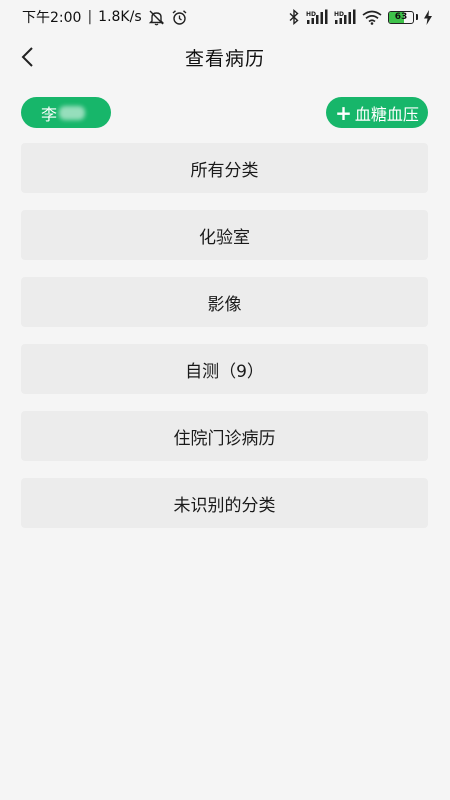 The width and height of the screenshot is (450, 800). What do you see at coordinates (224, 113) in the screenshot?
I see `patient-row: 李 + 血糖血压` at bounding box center [224, 113].